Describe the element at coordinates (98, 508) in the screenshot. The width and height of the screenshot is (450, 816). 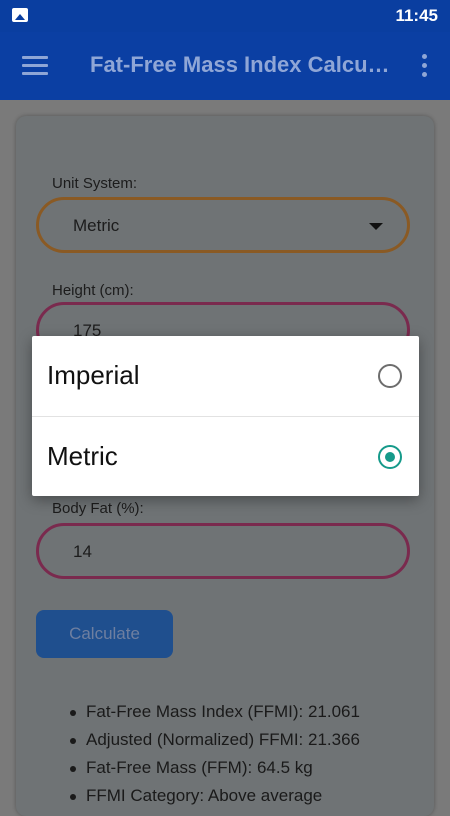
I see `body-fat-label: Body Fat (%):` at that location.